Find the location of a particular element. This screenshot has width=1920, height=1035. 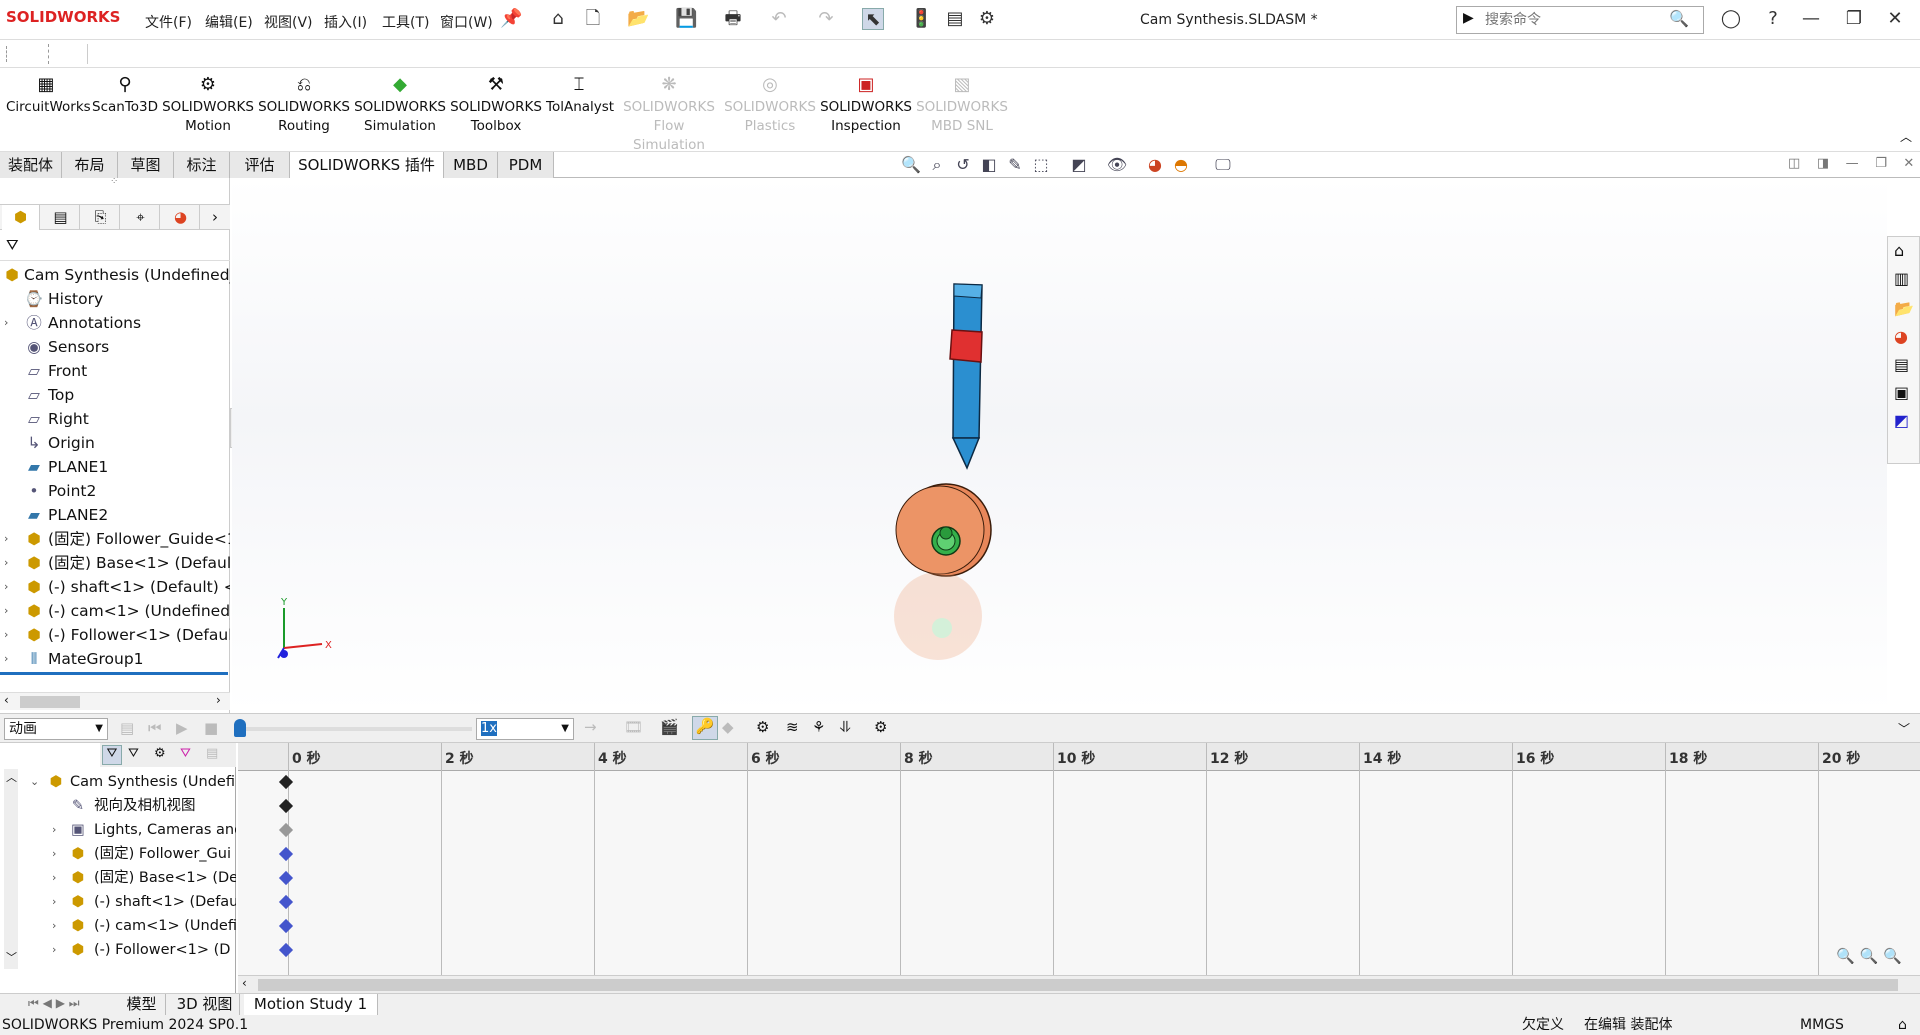

search-input is located at coordinates (1575, 20).